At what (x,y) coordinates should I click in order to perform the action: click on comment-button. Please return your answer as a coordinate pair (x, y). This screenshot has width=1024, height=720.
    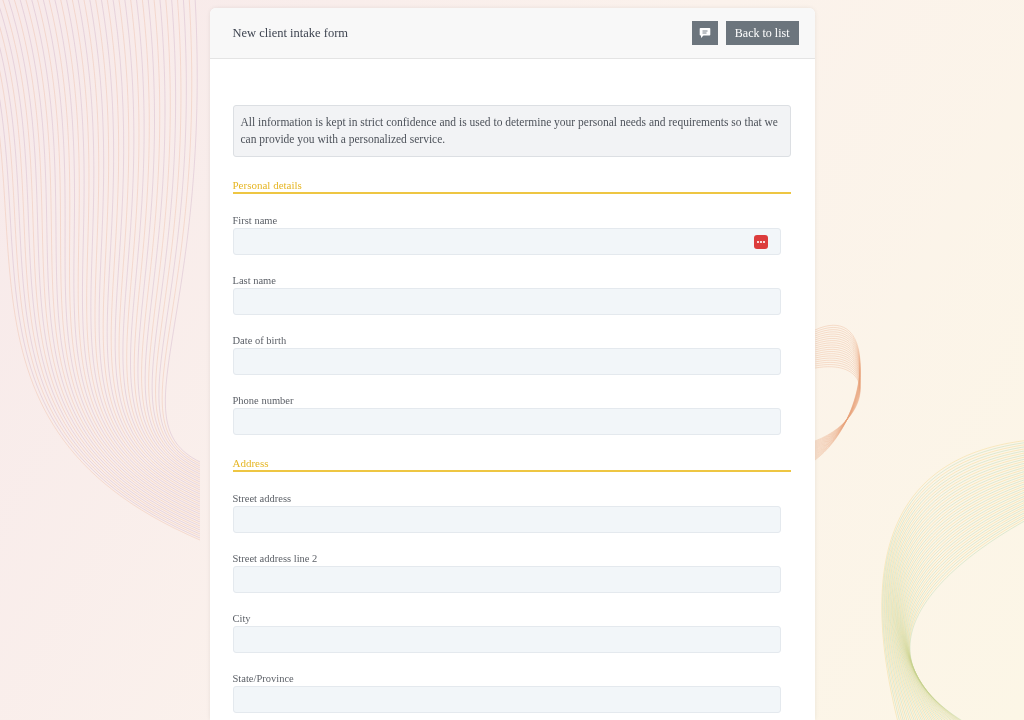
    Looking at the image, I should click on (704, 33).